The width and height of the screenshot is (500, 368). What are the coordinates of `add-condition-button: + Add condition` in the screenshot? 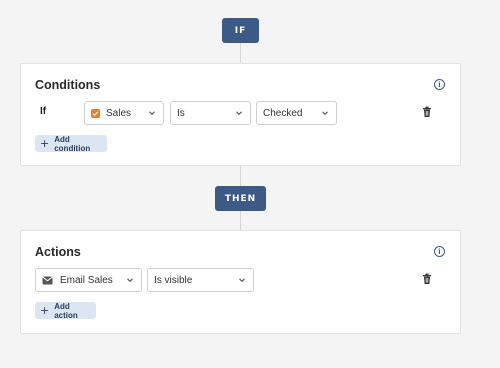 It's located at (71, 143).